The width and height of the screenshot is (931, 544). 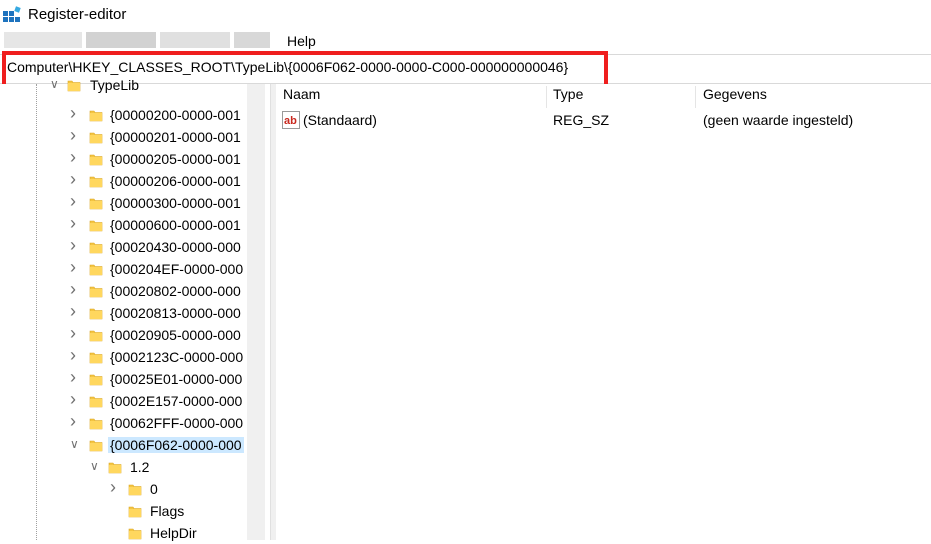 What do you see at coordinates (176, 445) in the screenshot?
I see `tree-item-label: {0006F062-0000-000` at bounding box center [176, 445].